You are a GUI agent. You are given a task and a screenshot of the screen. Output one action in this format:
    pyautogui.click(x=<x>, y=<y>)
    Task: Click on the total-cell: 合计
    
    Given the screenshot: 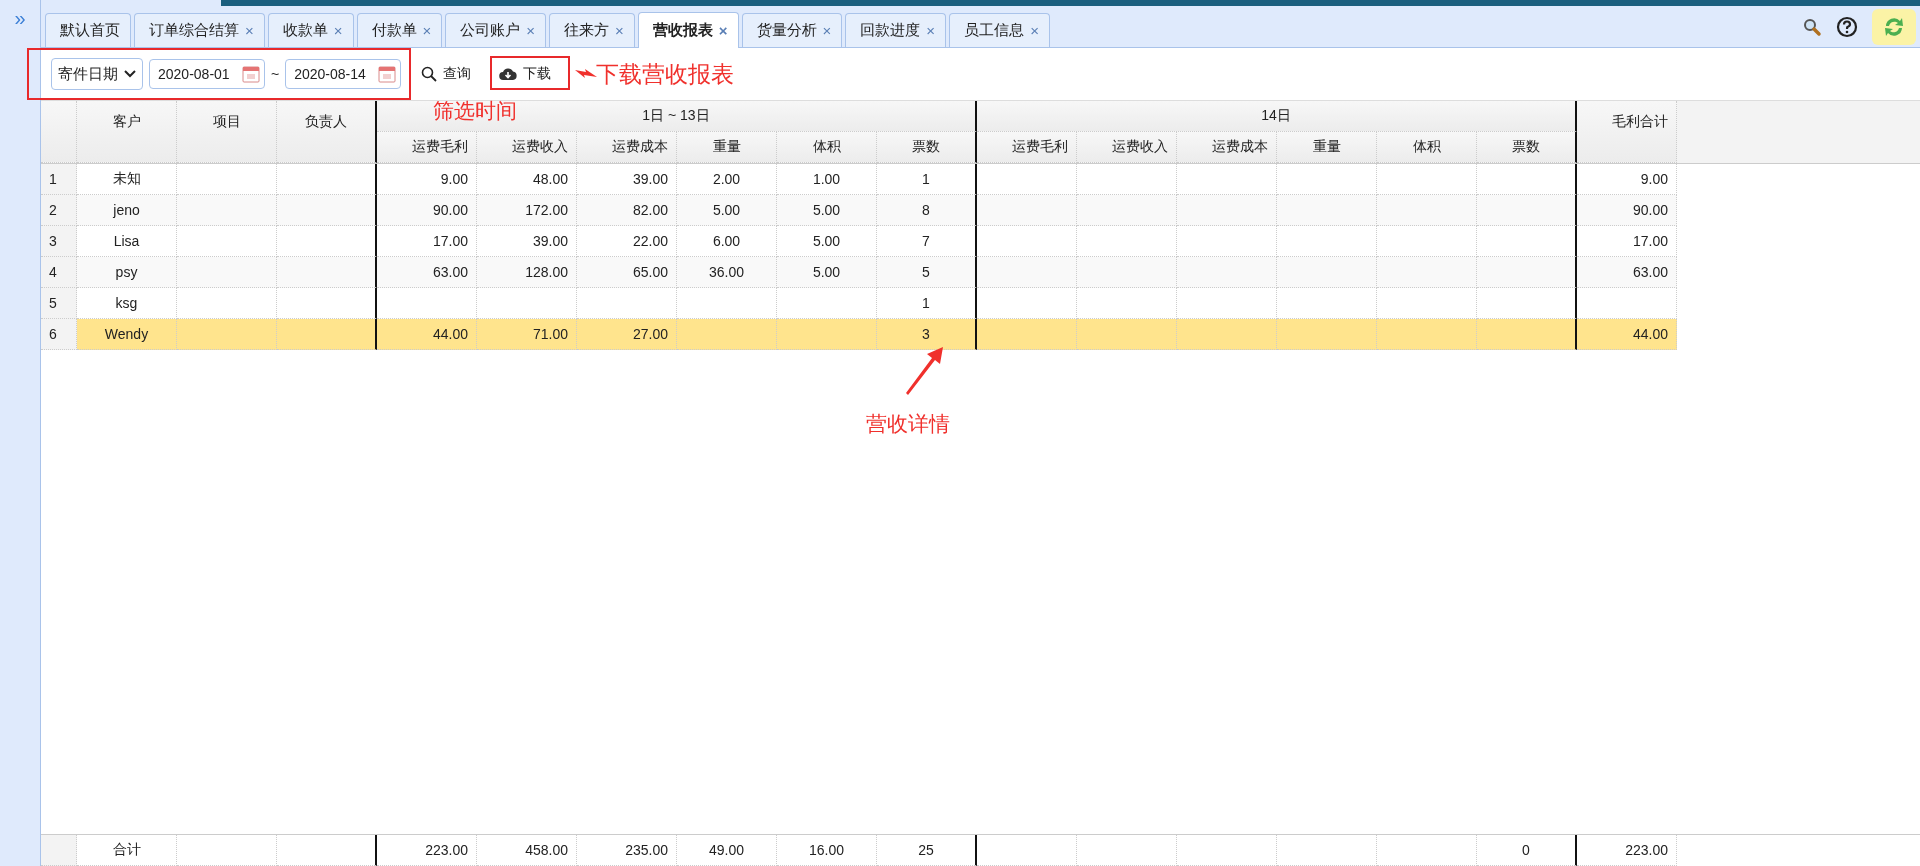 What is the action you would take?
    pyautogui.click(x=127, y=850)
    